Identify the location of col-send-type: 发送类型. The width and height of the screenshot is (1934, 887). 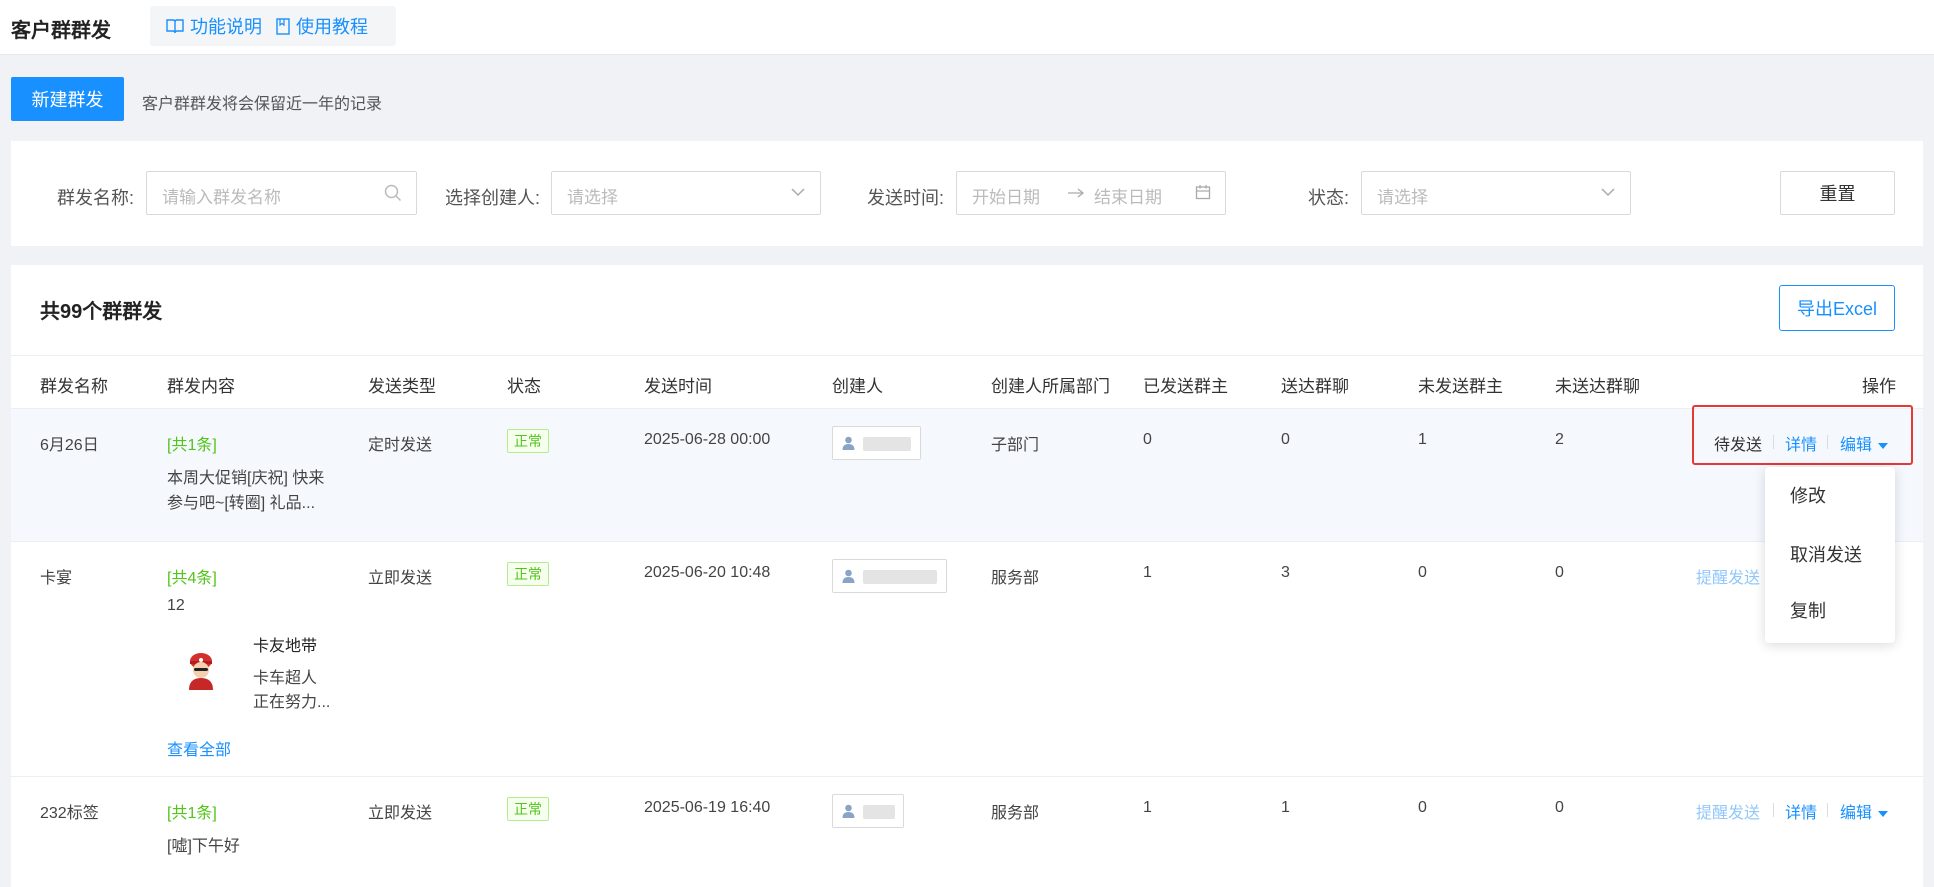
(402, 386).